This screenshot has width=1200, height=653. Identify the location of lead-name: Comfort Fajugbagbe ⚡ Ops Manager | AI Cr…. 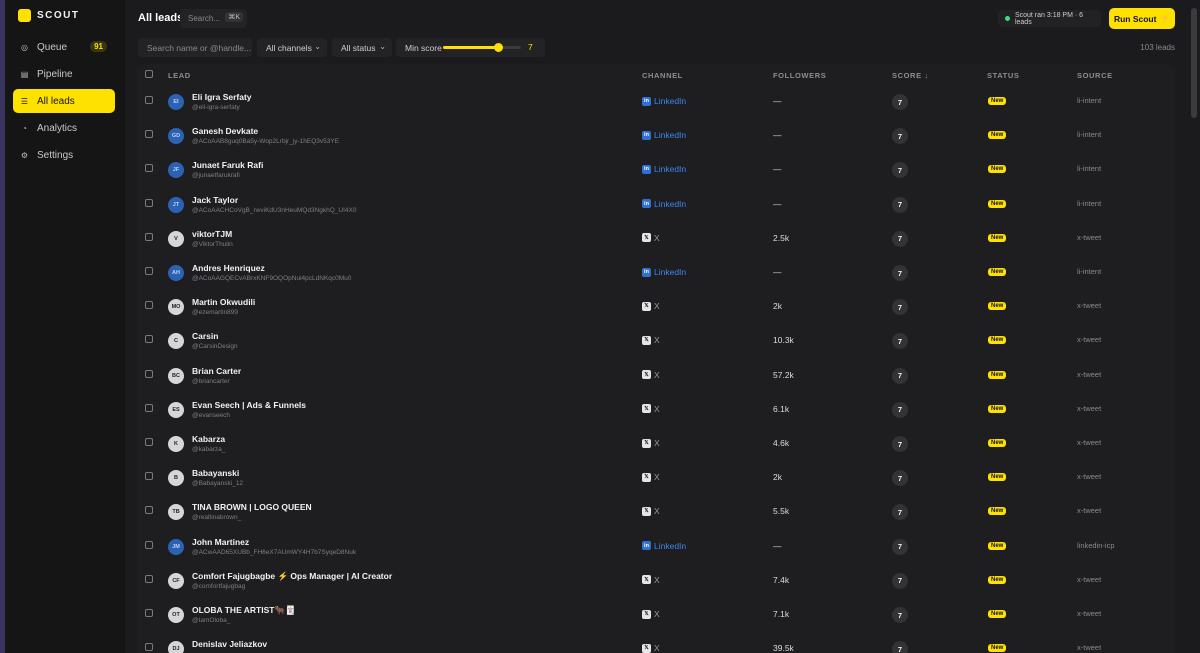
(292, 576).